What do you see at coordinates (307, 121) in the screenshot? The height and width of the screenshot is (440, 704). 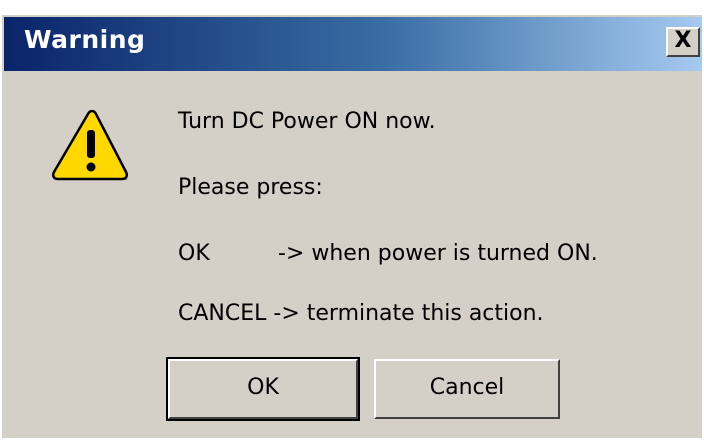 I see `message-line-1: Turn DC Power ON now.` at bounding box center [307, 121].